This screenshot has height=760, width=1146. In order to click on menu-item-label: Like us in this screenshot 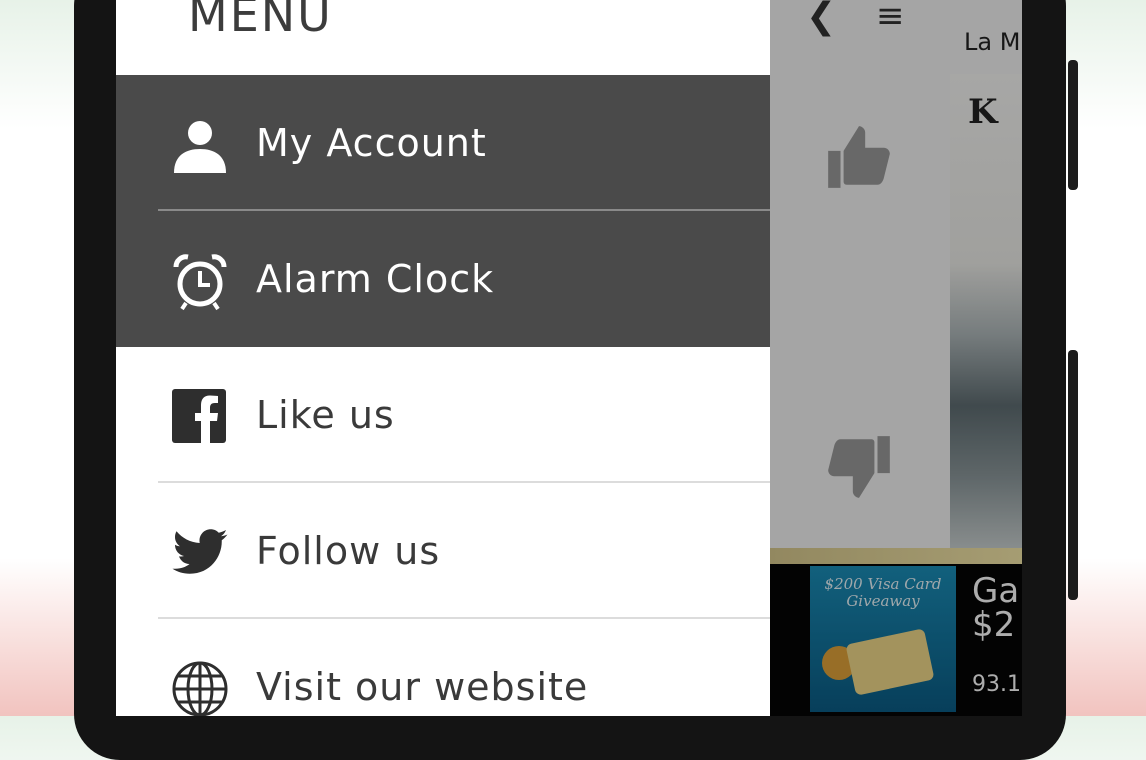, I will do `click(325, 415)`.